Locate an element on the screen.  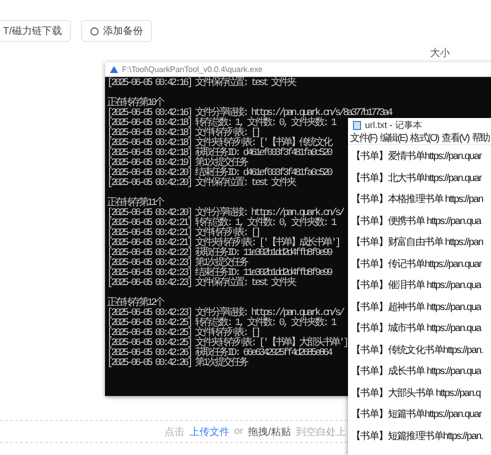
text-line: 【书单】城市书单 https://pan.qua is located at coordinates (416, 329).